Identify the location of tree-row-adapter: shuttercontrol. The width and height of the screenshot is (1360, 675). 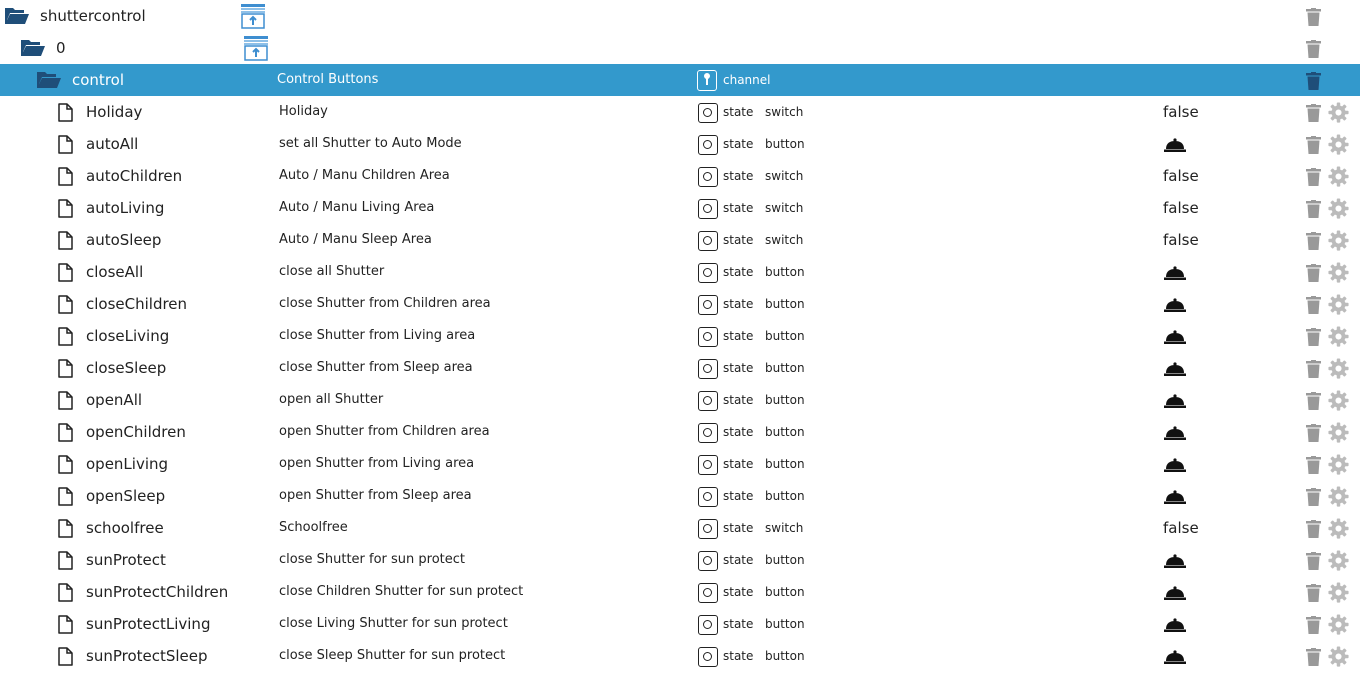
(680, 16).